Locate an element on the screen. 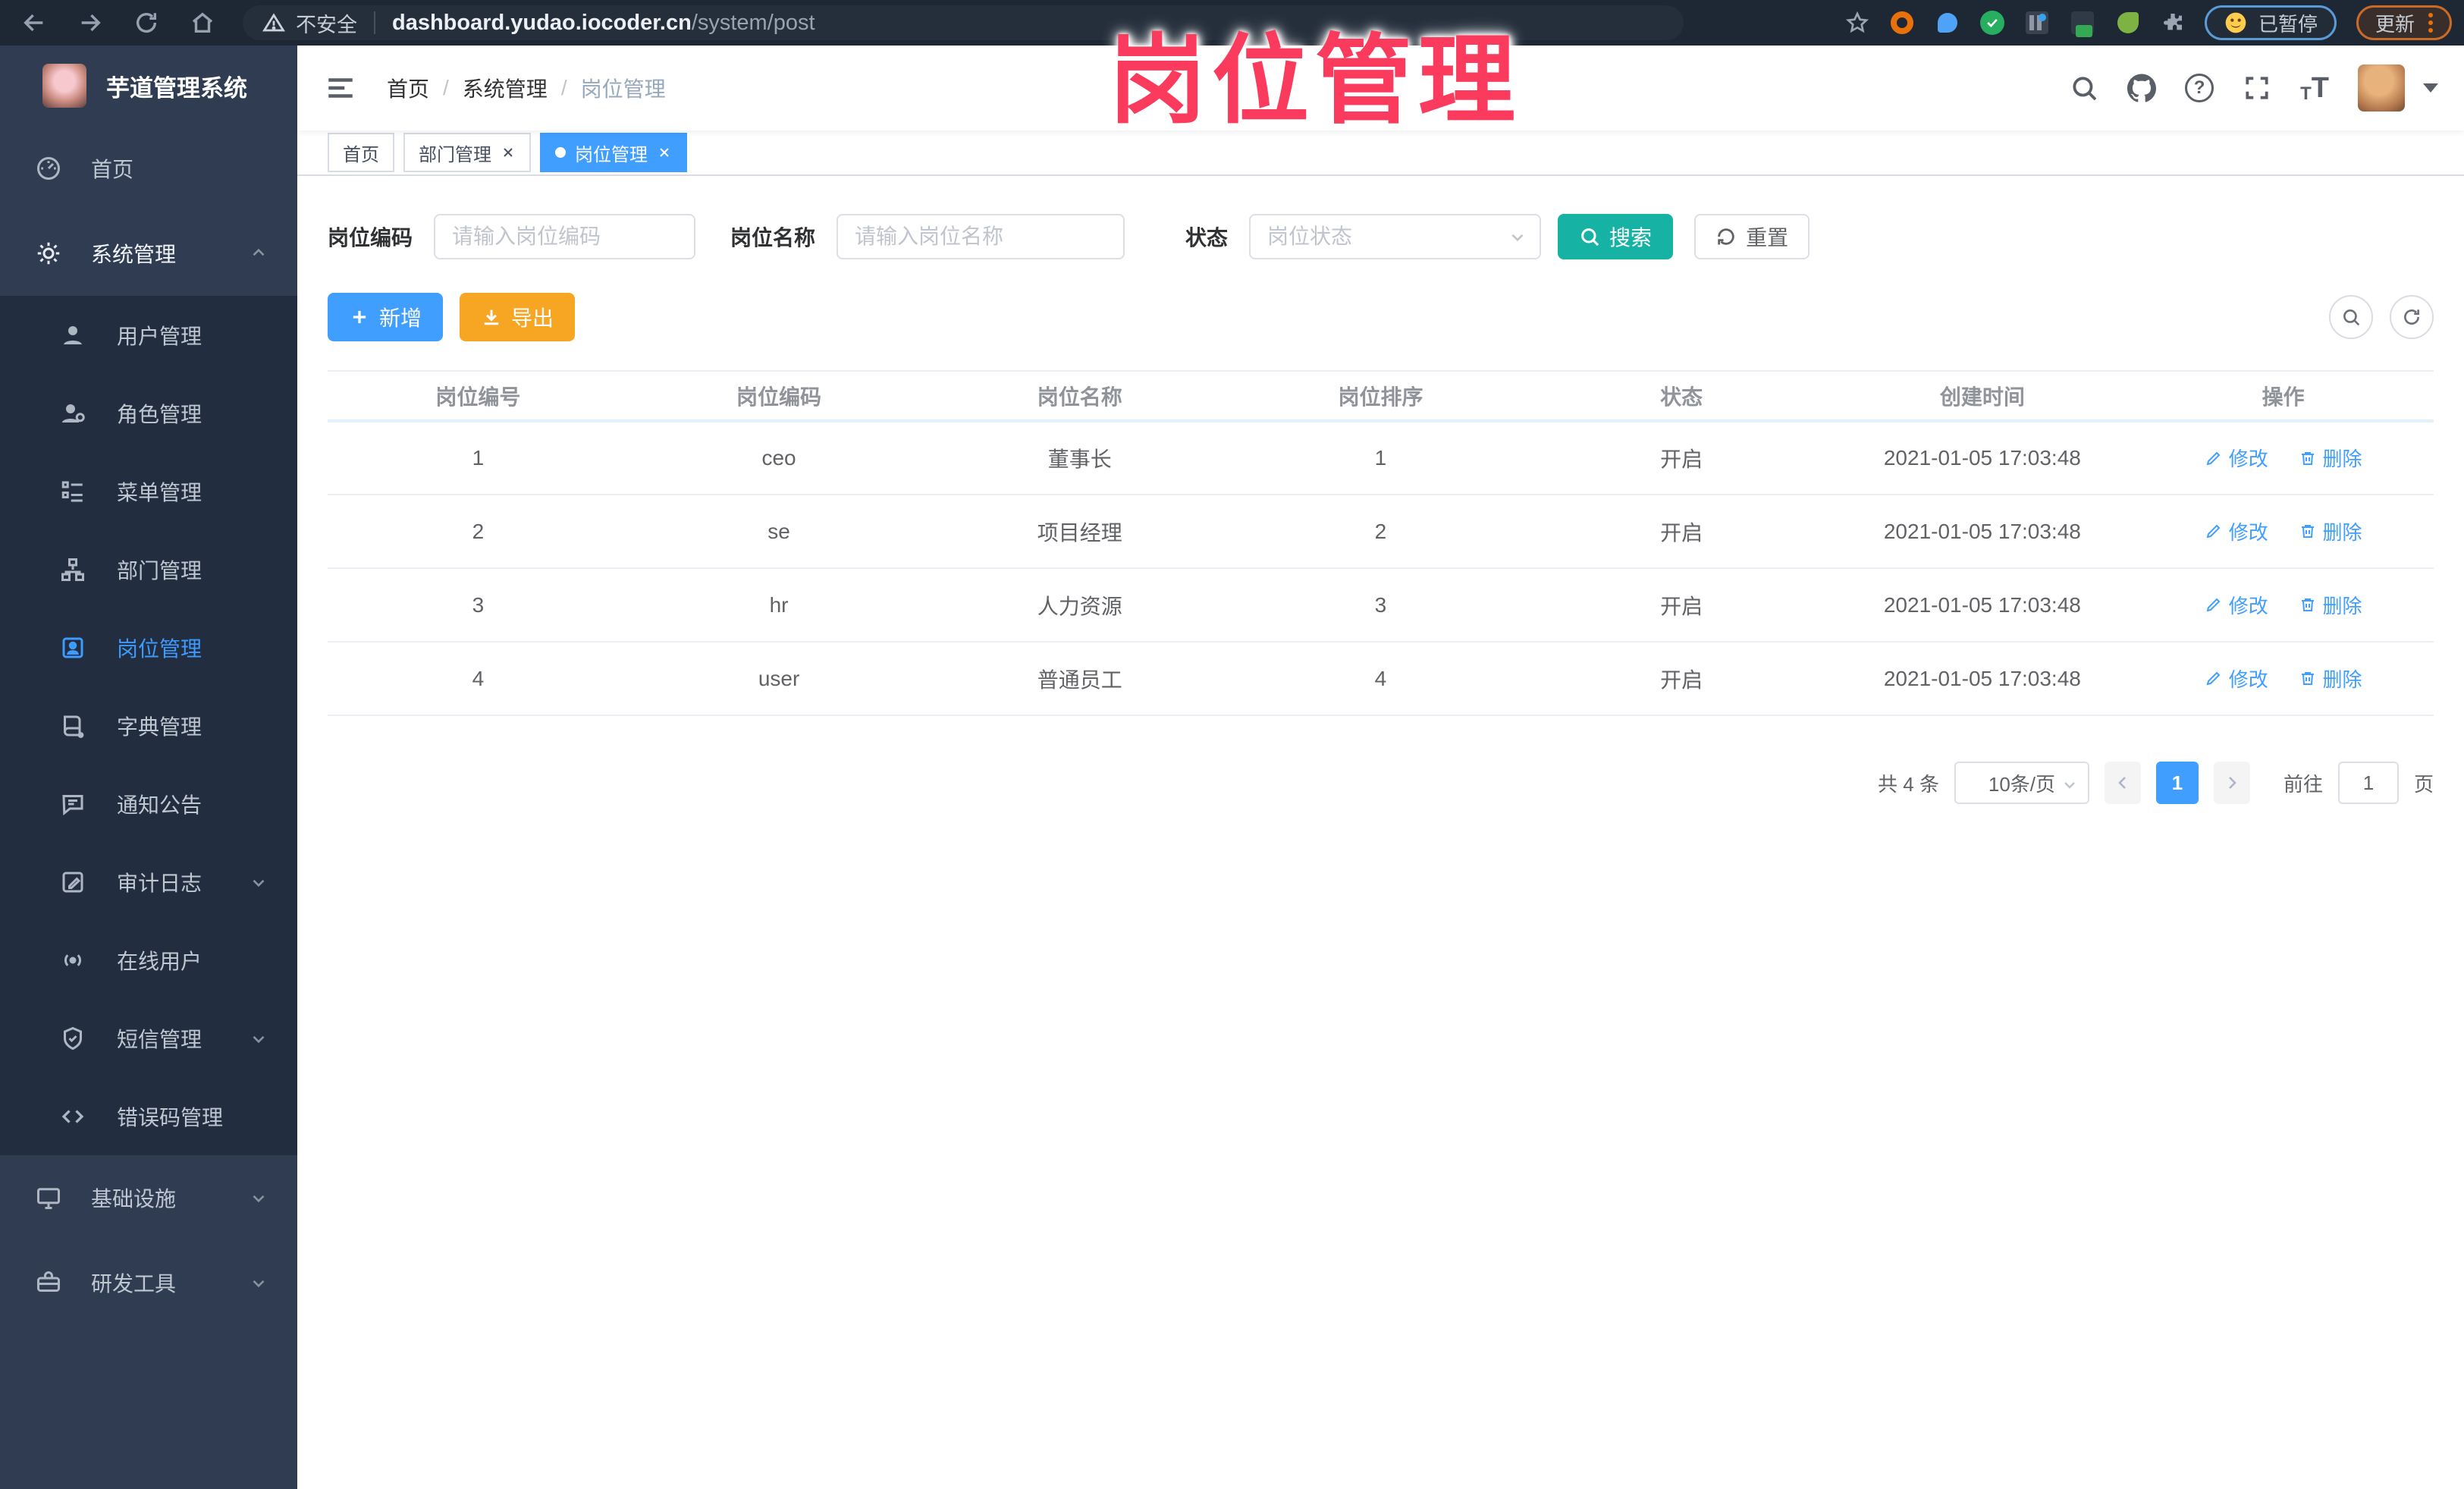 Image resolution: width=2464 pixels, height=1489 pixels. cell-sort: 1 is located at coordinates (1381, 458).